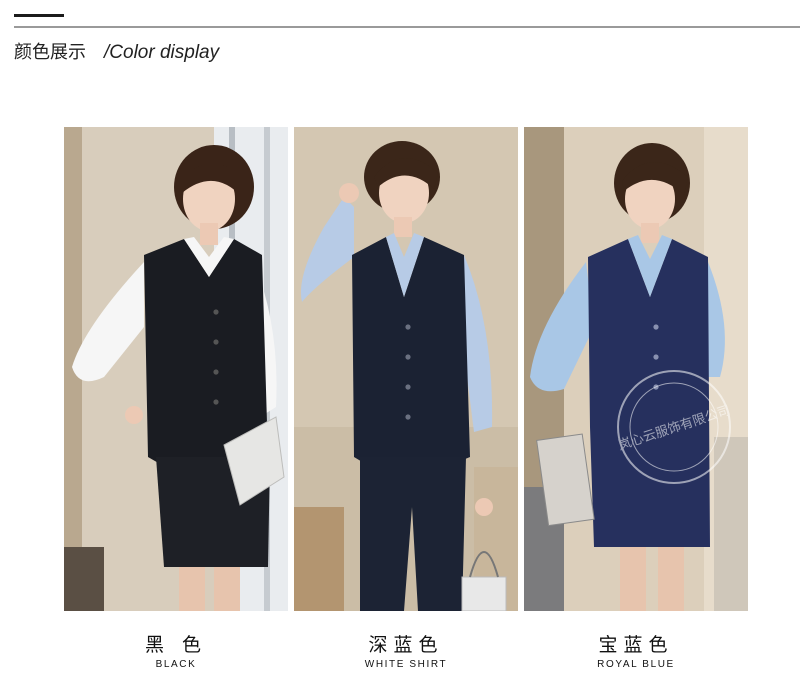  I want to click on section-title-zh: 颜色展示, so click(50, 52).